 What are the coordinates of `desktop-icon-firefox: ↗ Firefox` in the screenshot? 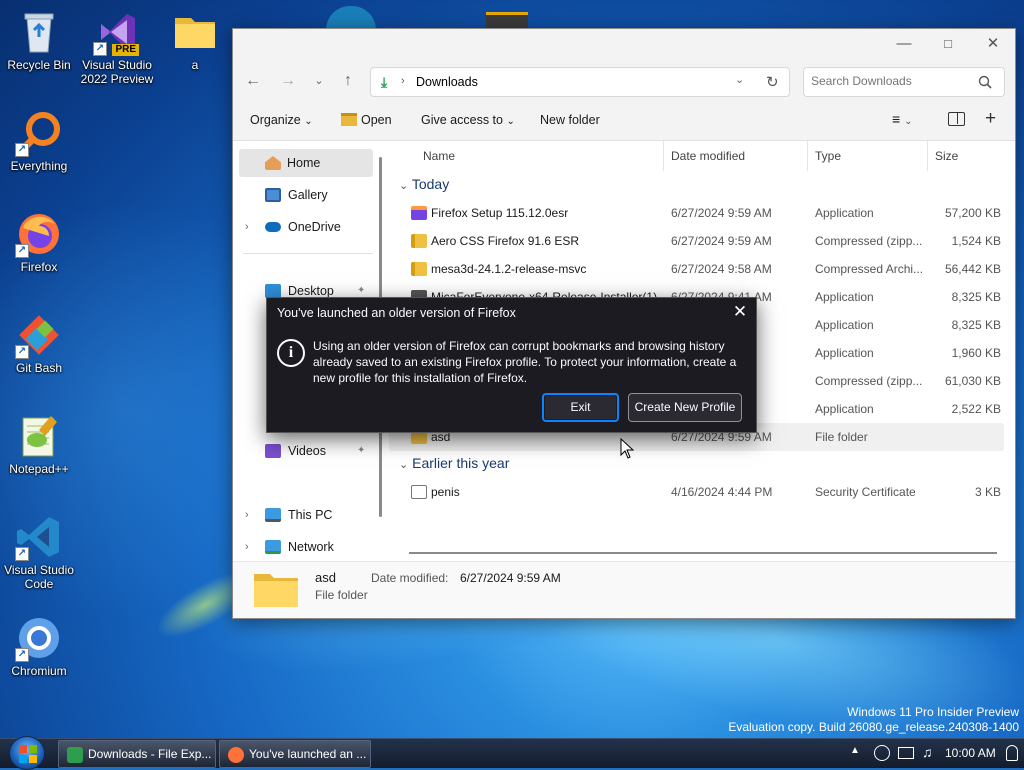 It's located at (39, 242).